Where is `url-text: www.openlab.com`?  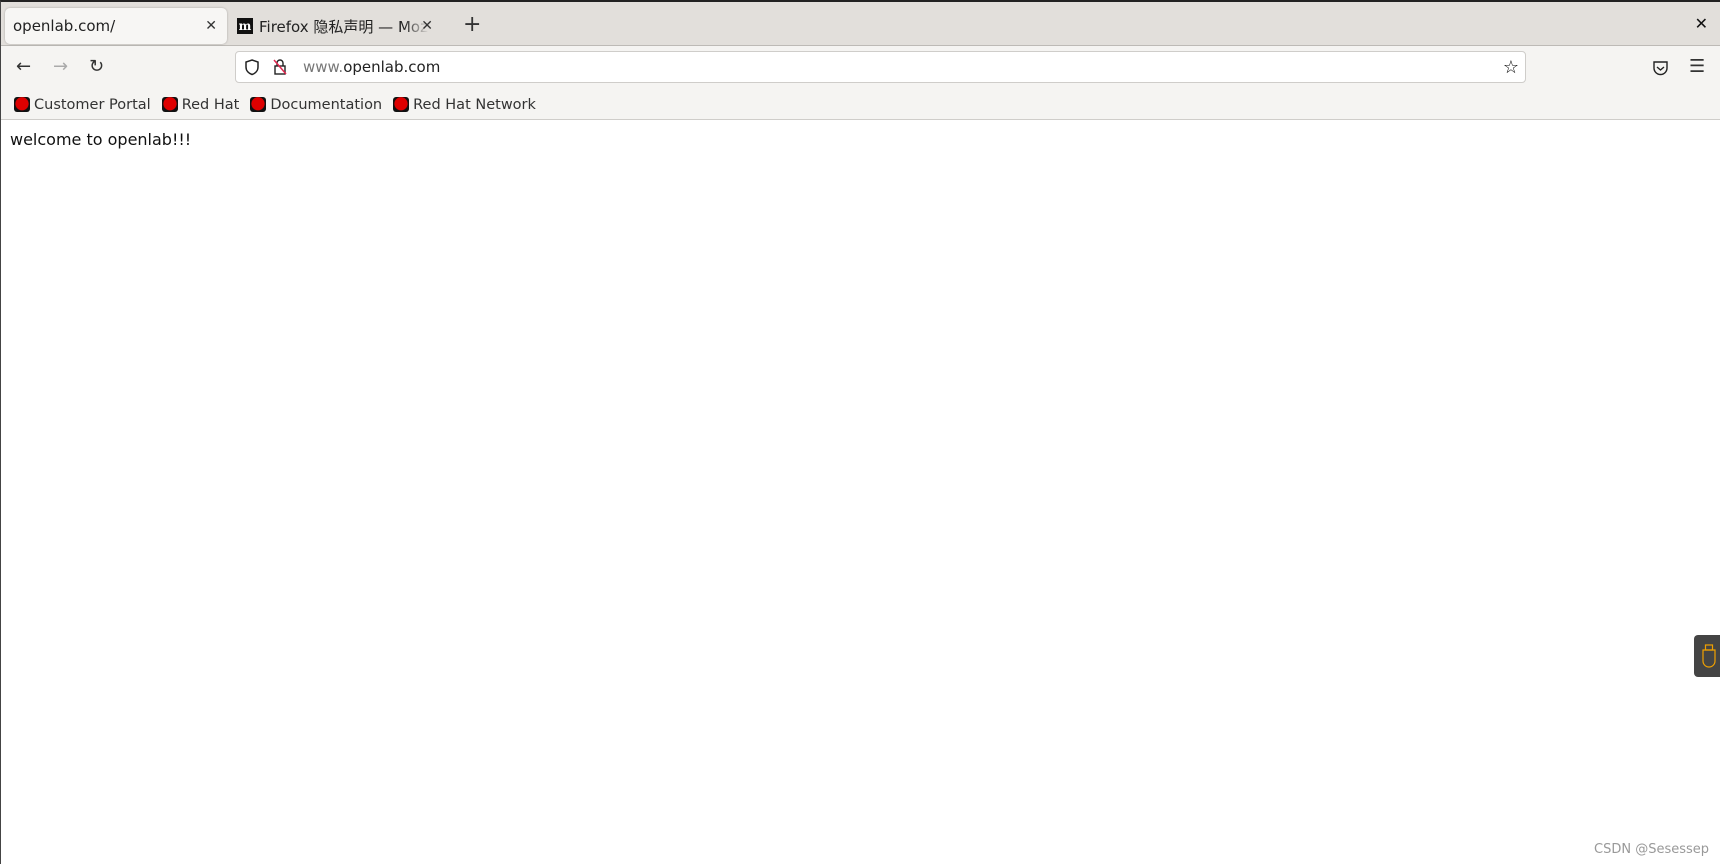
url-text: www.openlab.com is located at coordinates (371, 67).